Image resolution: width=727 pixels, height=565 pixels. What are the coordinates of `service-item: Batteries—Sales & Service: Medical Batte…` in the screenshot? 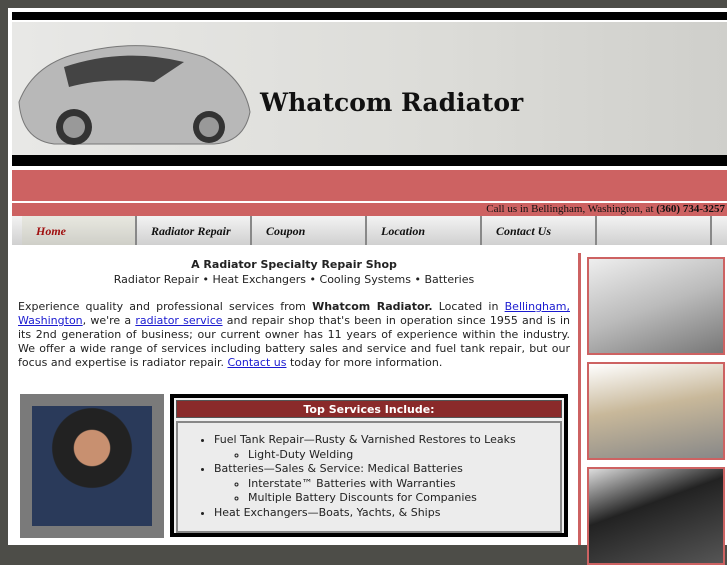 It's located at (387, 484).